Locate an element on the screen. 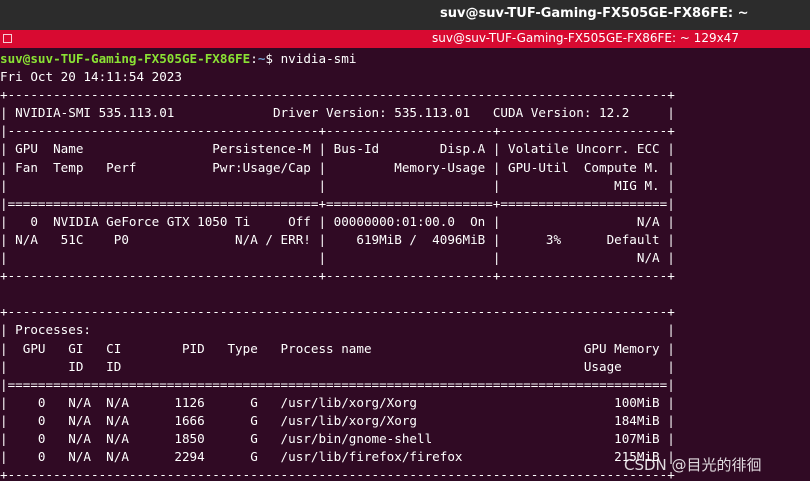 Image resolution: width=810 pixels, height=481 pixels. prompt-command: nvidia-smi is located at coordinates (318, 58).